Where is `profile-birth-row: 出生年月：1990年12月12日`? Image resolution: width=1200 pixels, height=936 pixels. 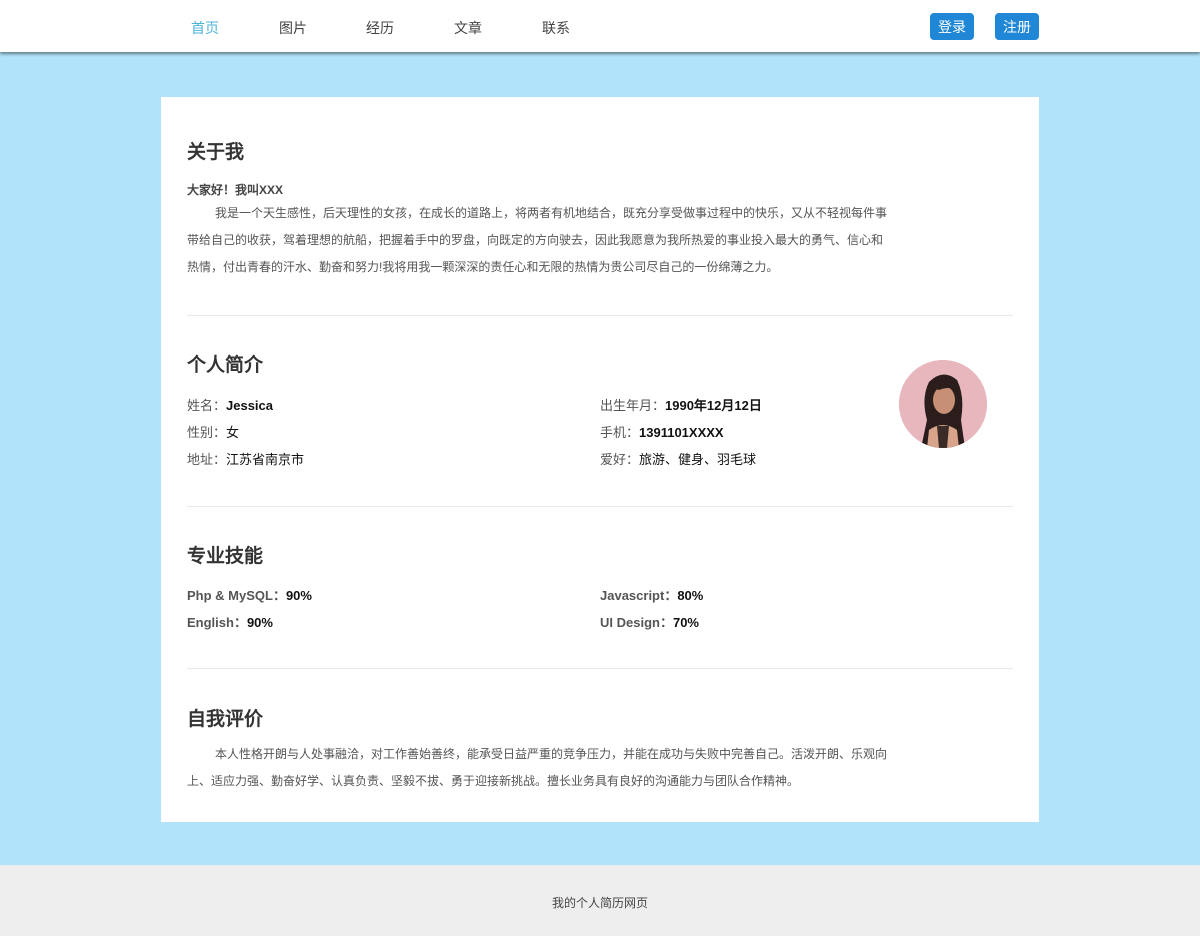
profile-birth-row: 出生年月：1990年12月12日 is located at coordinates (681, 404).